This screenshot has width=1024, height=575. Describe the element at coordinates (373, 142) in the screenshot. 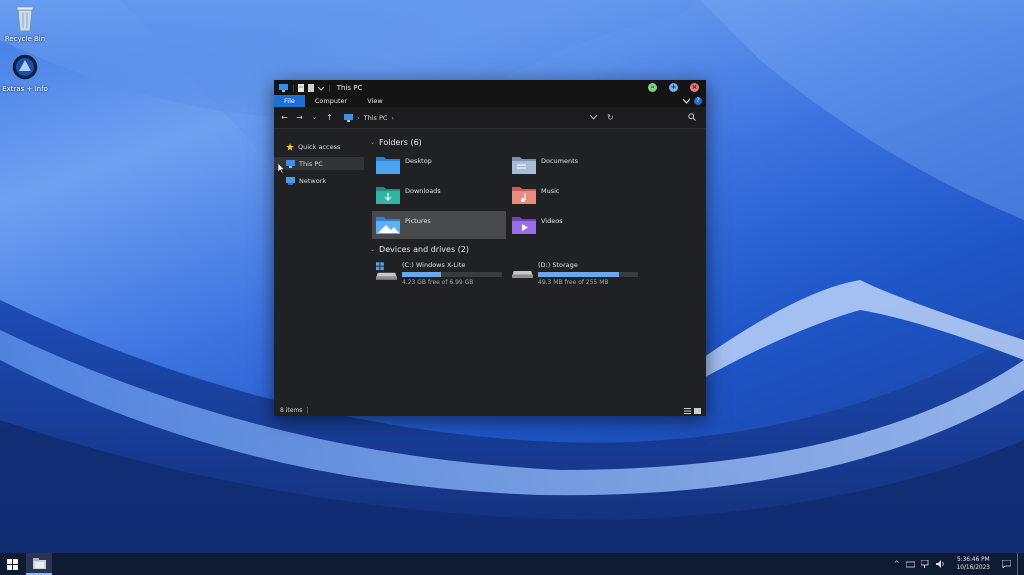

I see `chevron-down-icon: ⌄` at that location.